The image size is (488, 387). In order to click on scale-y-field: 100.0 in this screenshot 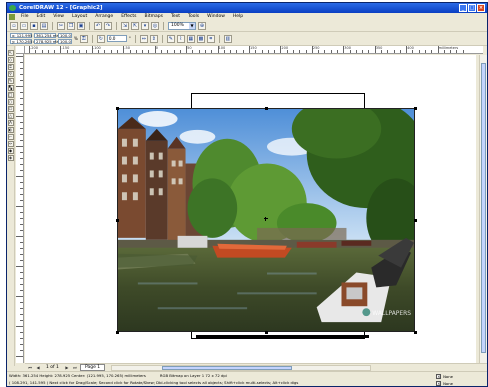, I will do `click(65, 41)`.